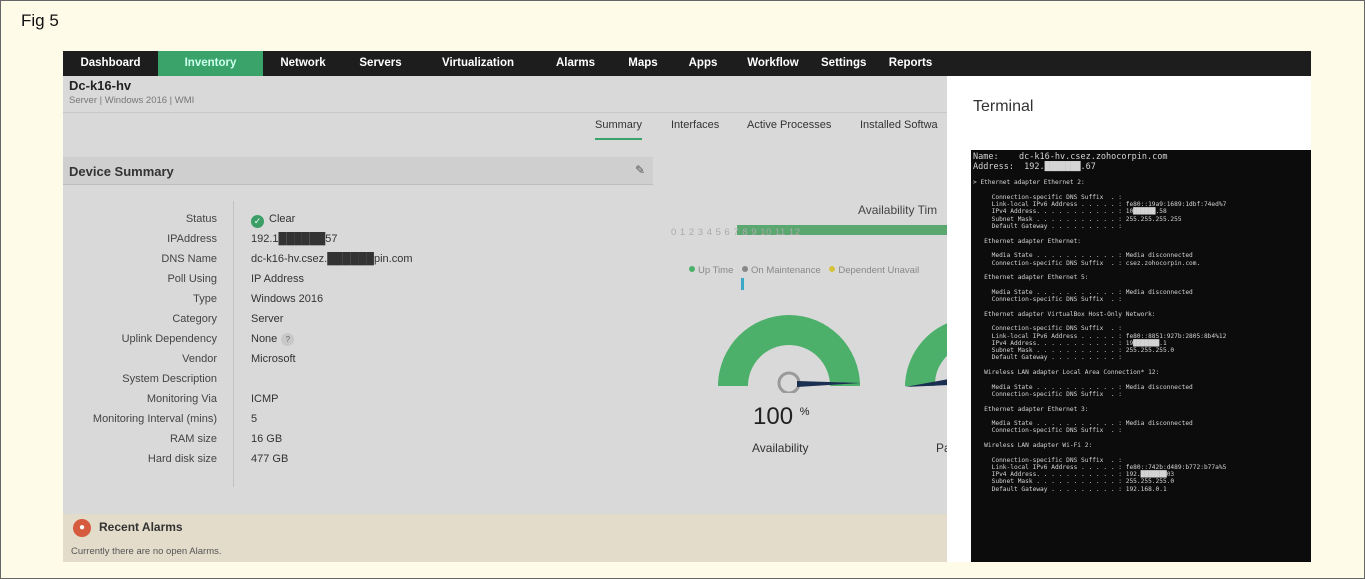  Describe the element at coordinates (1027, 241) in the screenshot. I see `terminal-line: Ethernet adapter Ethernet:` at that location.